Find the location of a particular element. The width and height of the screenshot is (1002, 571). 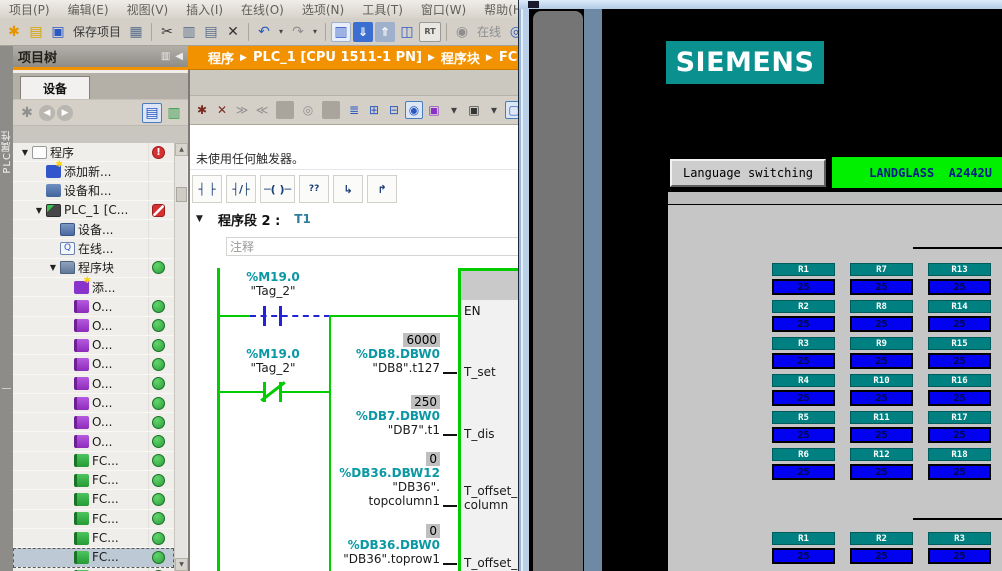

operand-name: "DB36". is located at coordinates (416, 487).